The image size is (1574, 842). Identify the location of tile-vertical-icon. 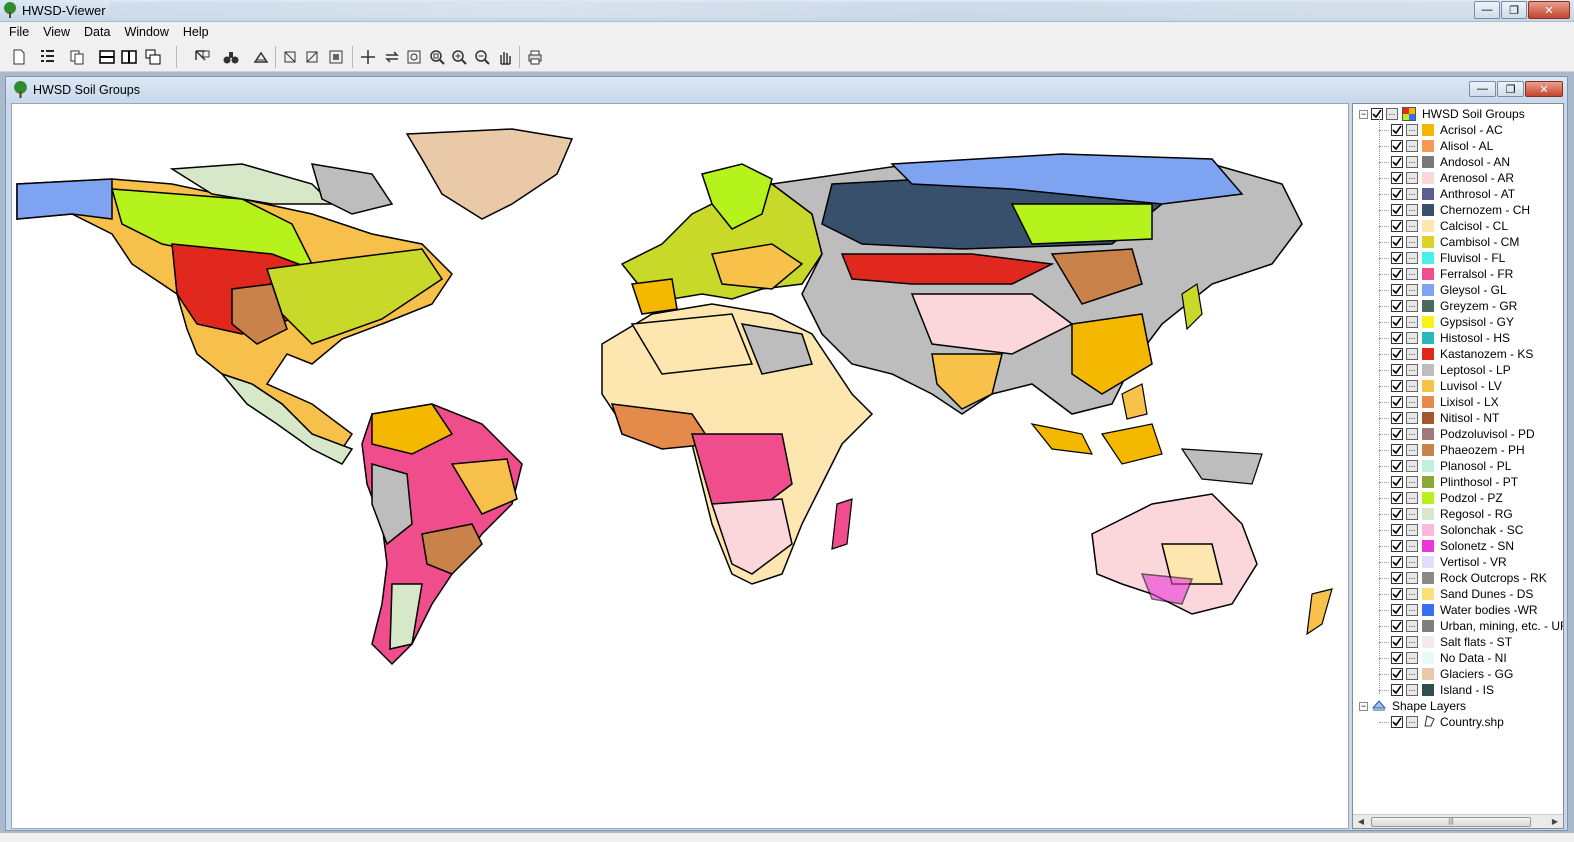
(129, 57).